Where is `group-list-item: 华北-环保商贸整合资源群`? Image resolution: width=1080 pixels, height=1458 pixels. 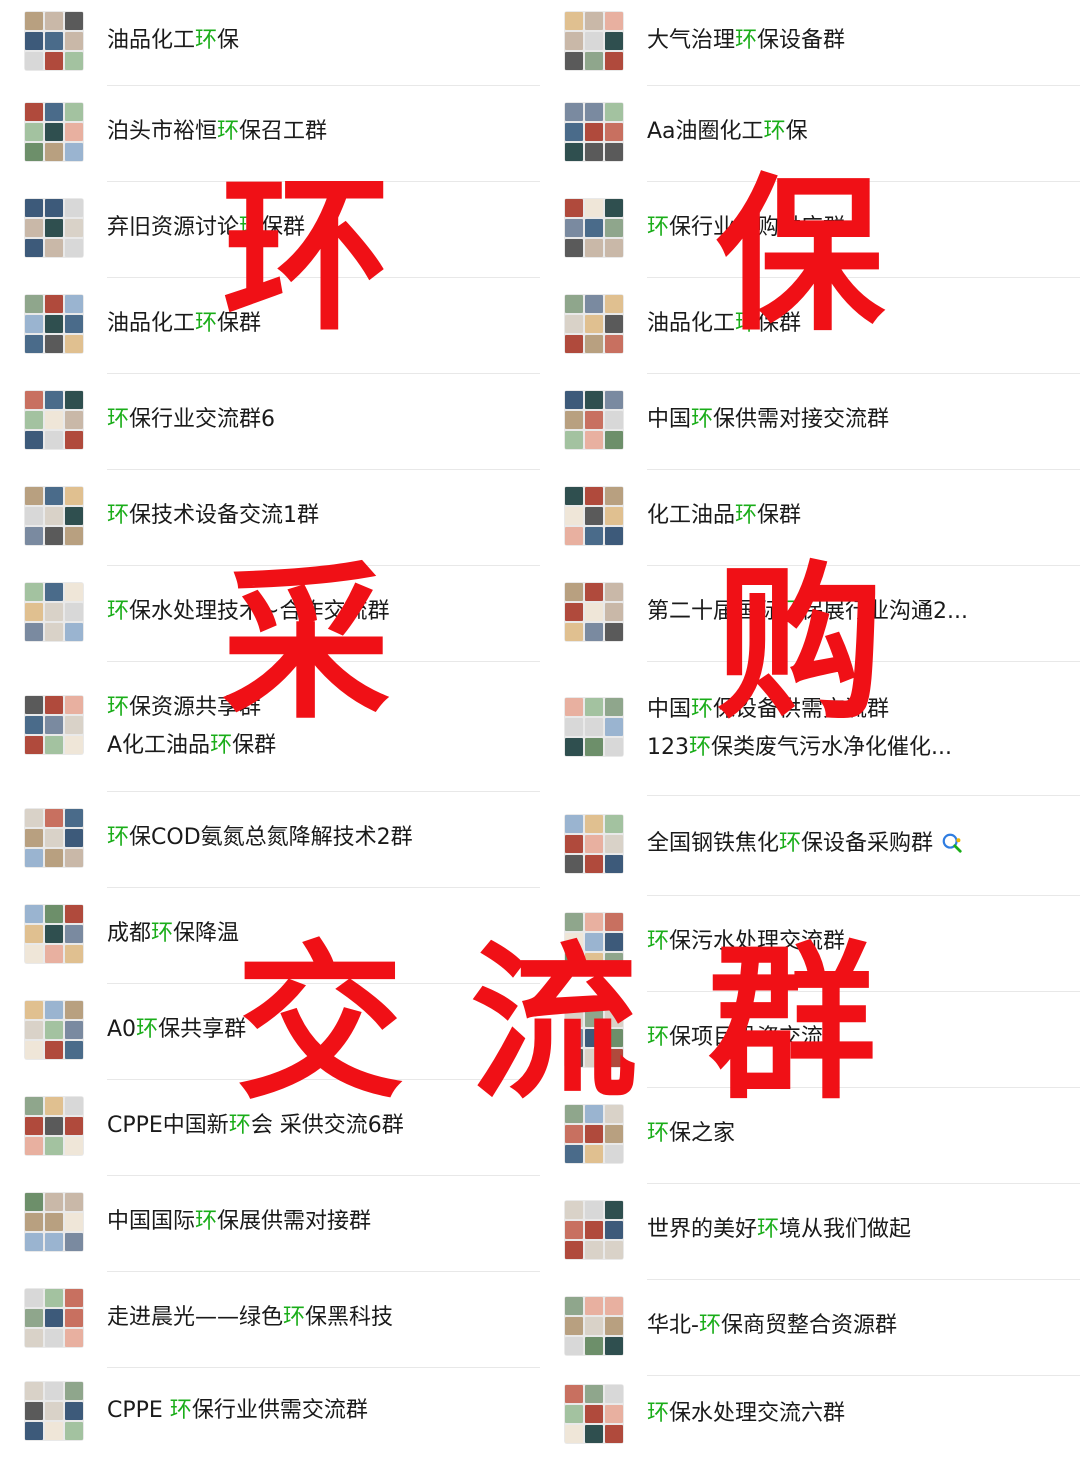
group-list-item: 华北-环保商贸整合资源群 is located at coordinates (810, 1328).